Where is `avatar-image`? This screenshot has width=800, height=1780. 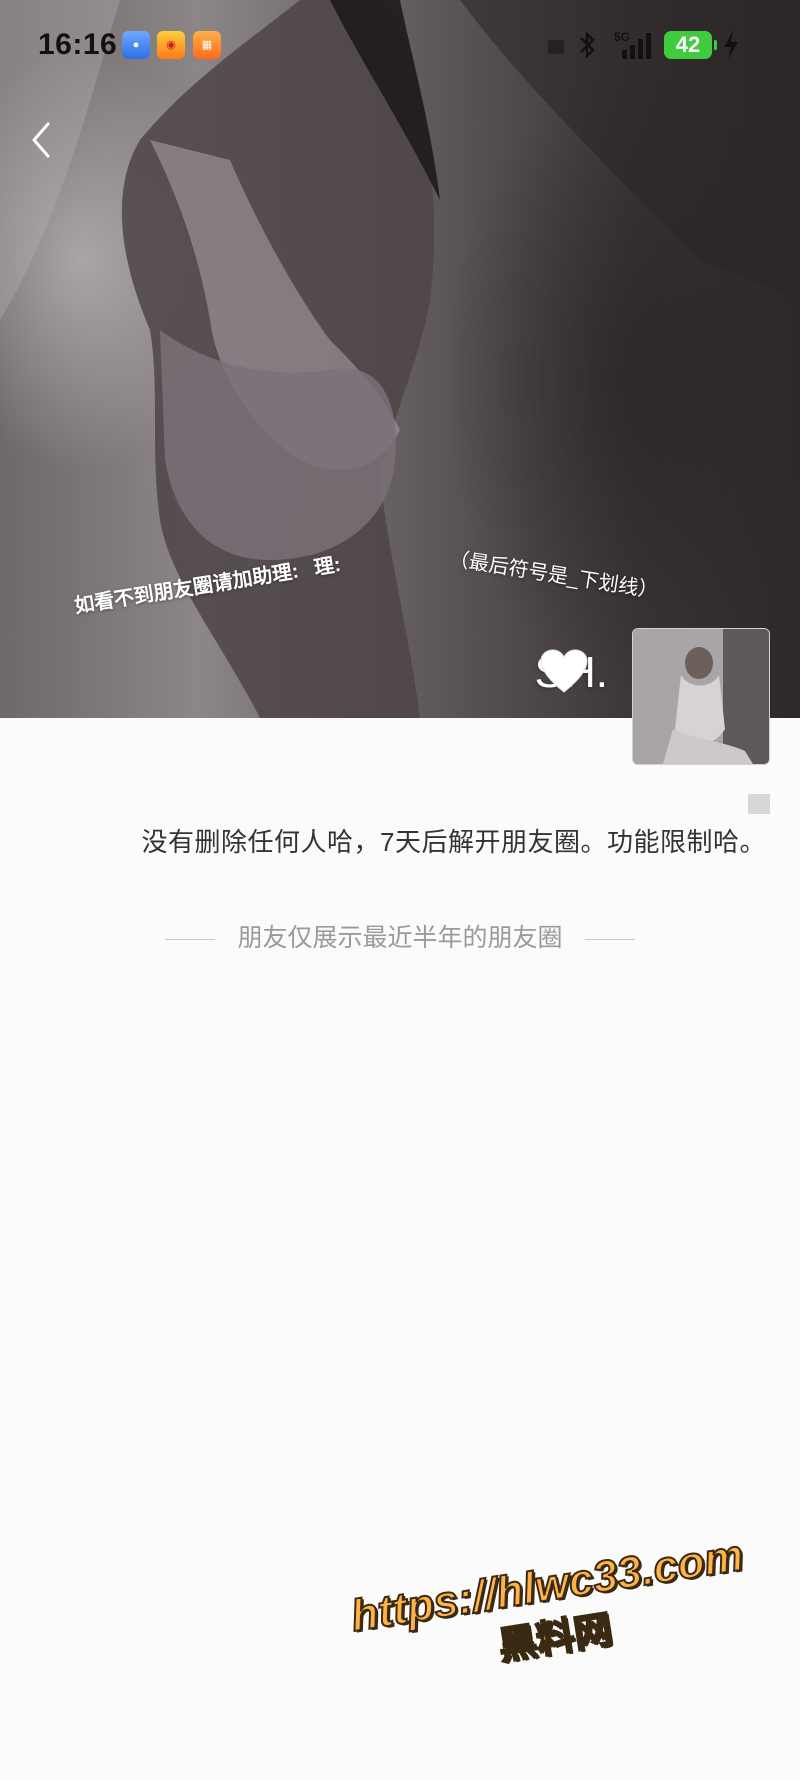
avatar-image is located at coordinates (701, 696).